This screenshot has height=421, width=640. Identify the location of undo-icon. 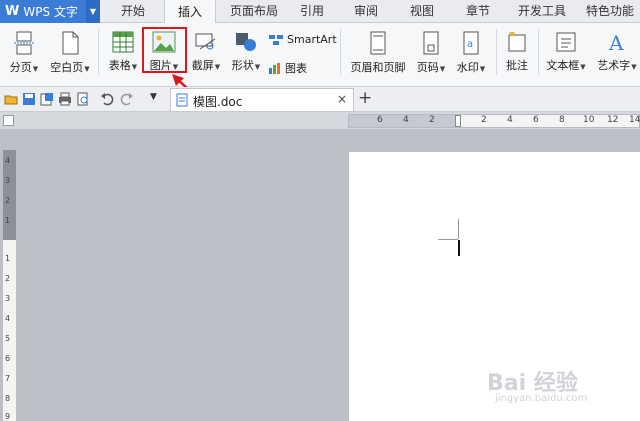
(107, 99).